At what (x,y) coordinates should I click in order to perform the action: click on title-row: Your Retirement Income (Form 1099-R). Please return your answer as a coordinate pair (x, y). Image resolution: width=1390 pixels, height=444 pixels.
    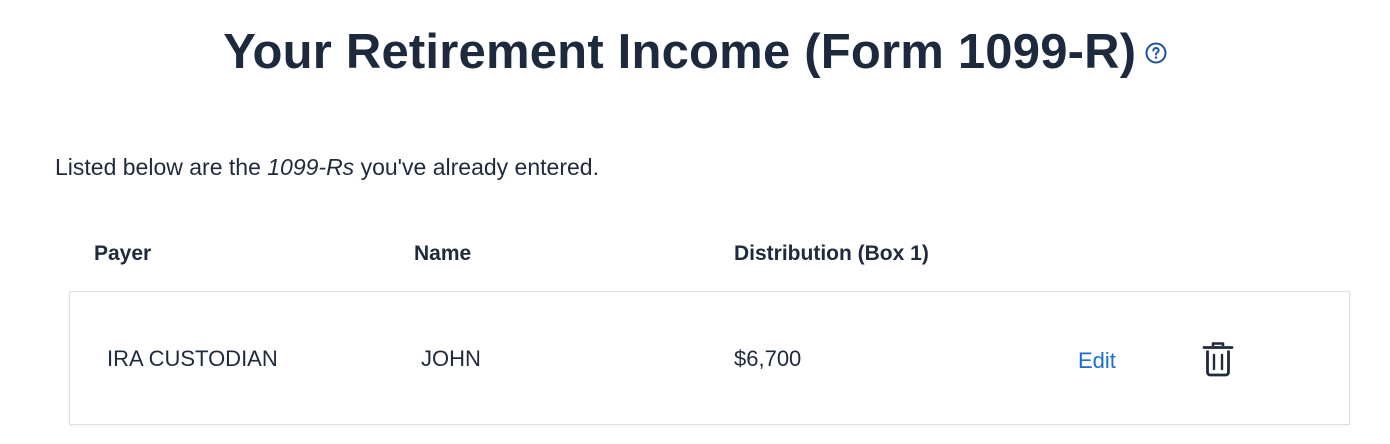
    Looking at the image, I should click on (695, 52).